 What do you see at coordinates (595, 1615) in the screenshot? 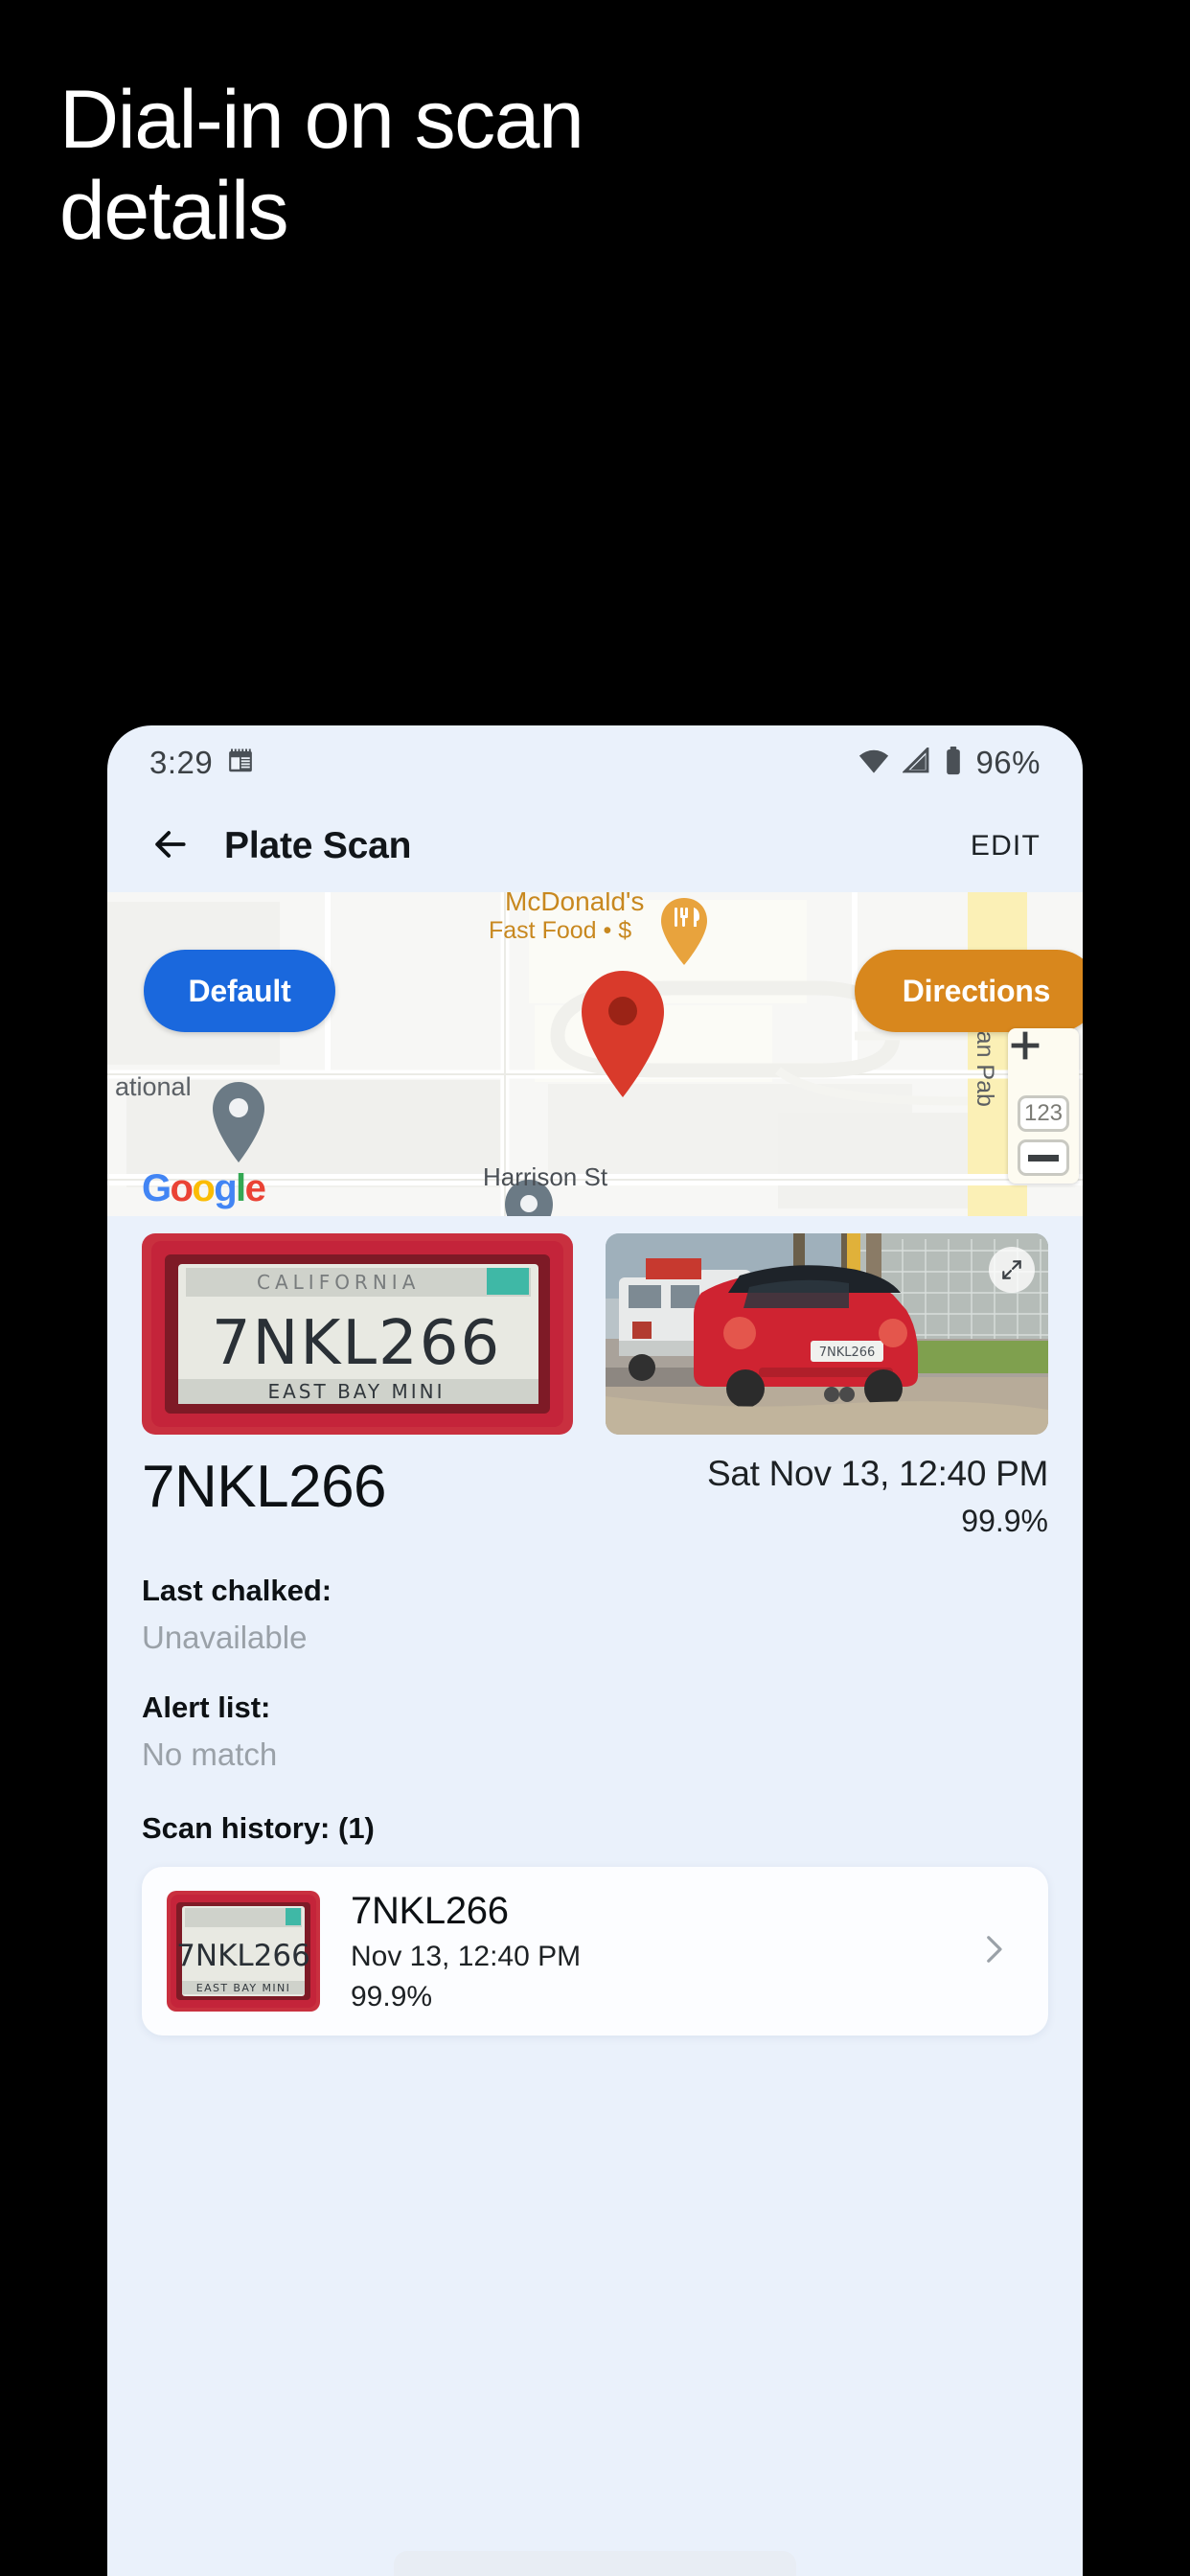
I see `field-last-chalked: Last chalked: Unavailable` at bounding box center [595, 1615].